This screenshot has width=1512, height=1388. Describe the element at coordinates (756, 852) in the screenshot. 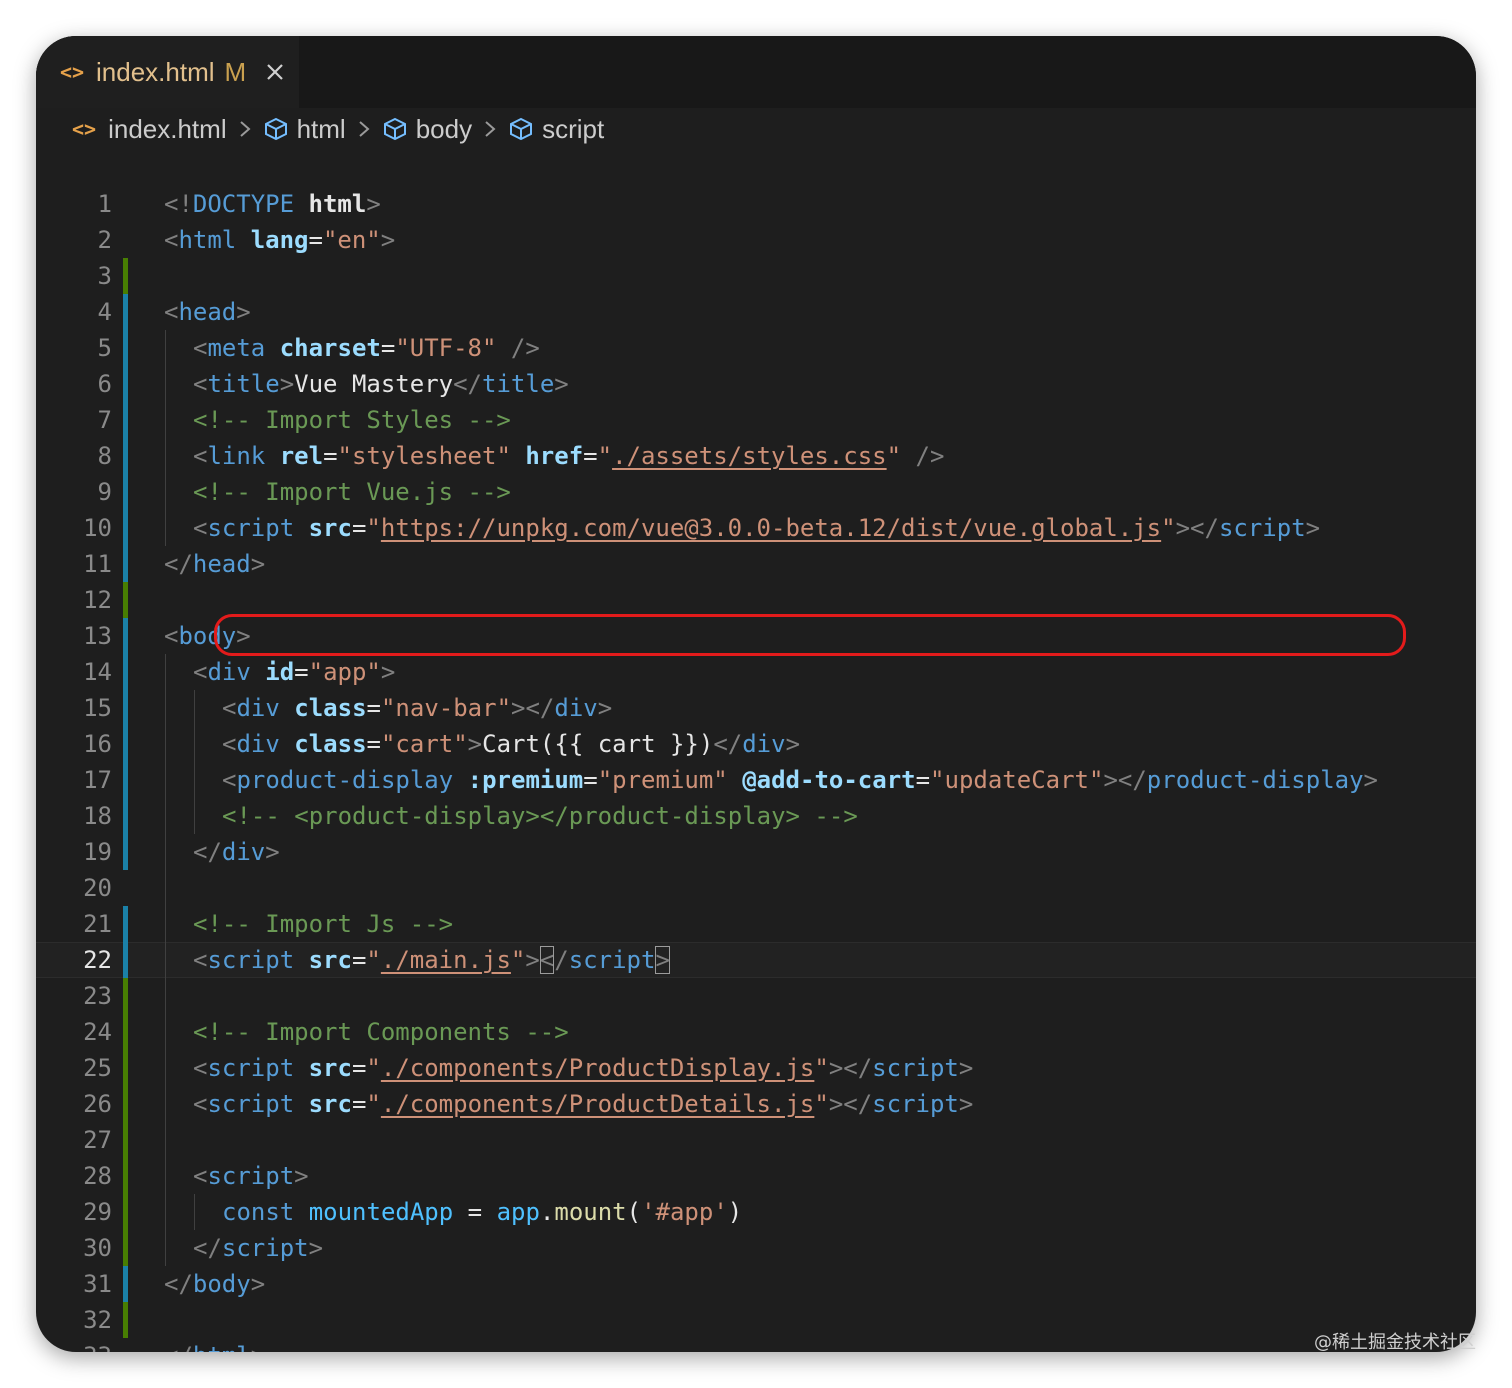

I see `code-line: 19 </div>` at that location.